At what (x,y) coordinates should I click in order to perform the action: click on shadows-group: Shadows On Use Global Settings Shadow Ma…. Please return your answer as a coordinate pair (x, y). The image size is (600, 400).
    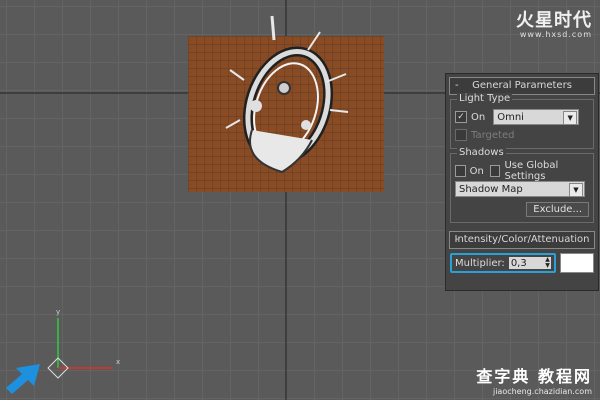
    Looking at the image, I should click on (522, 185).